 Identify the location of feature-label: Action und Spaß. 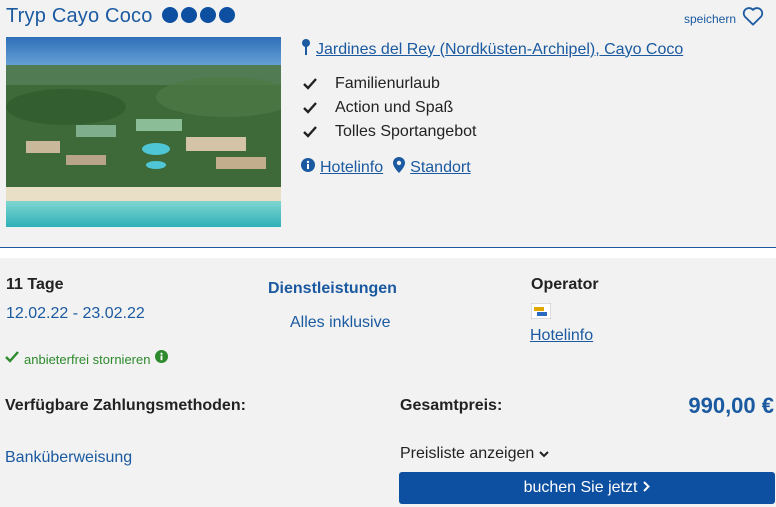
(394, 107).